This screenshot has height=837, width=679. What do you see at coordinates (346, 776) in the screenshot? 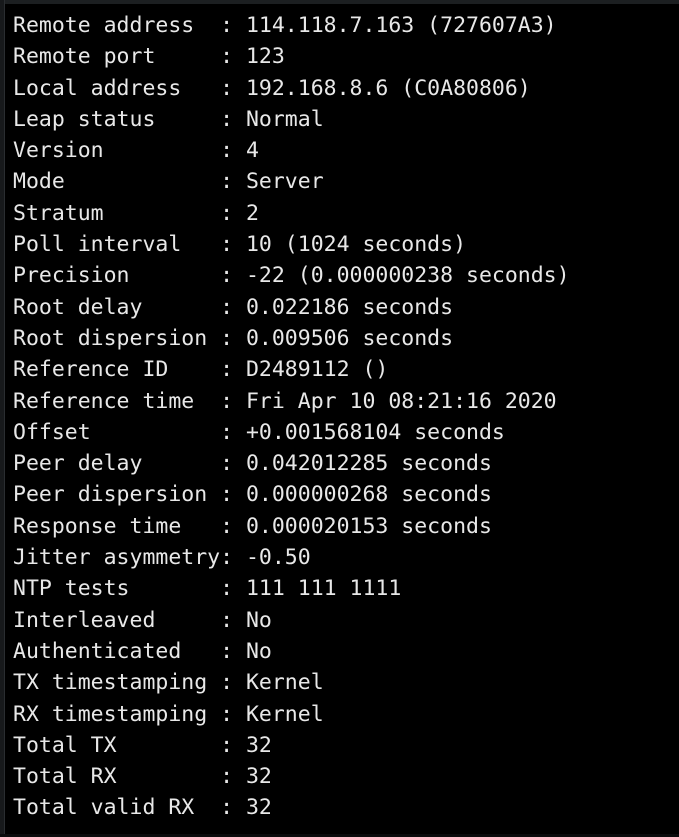
I see `ntp-field-row: Total RX: 32` at bounding box center [346, 776].